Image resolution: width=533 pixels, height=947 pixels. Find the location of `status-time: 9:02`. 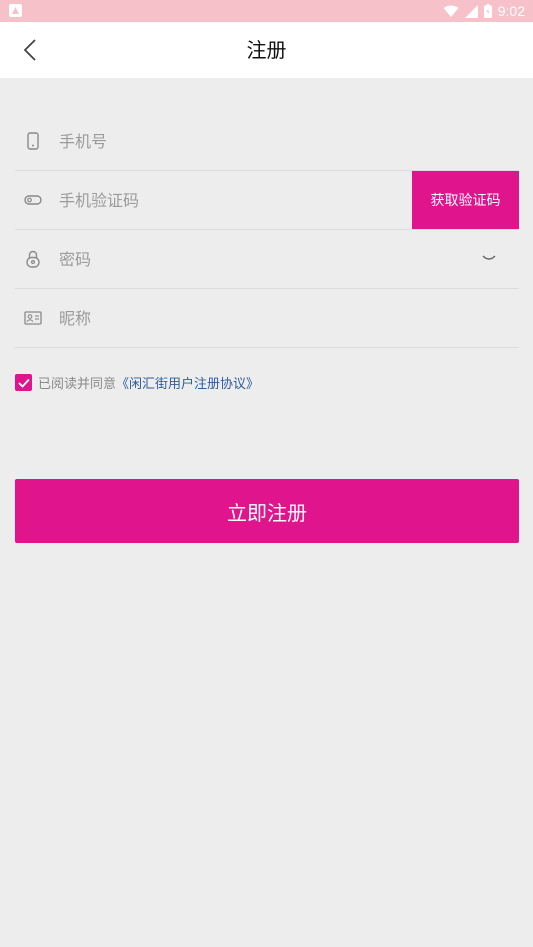

status-time: 9:02 is located at coordinates (511, 11).